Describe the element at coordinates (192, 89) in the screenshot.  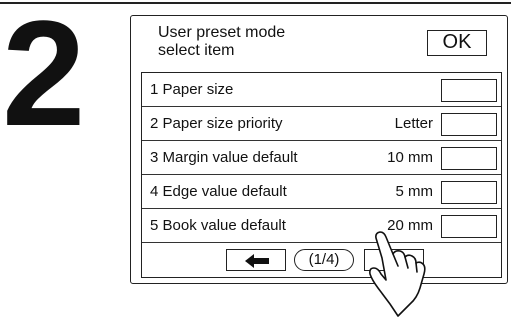
I see `item-label: 1 Paper size` at that location.